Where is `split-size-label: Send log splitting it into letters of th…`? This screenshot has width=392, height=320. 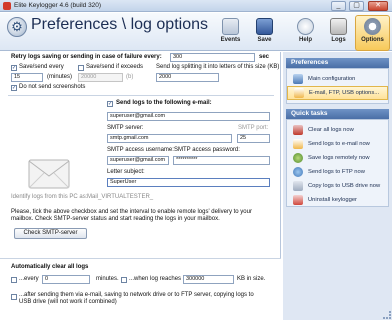 split-size-label: Send log splitting it into letters of th… is located at coordinates (218, 67).